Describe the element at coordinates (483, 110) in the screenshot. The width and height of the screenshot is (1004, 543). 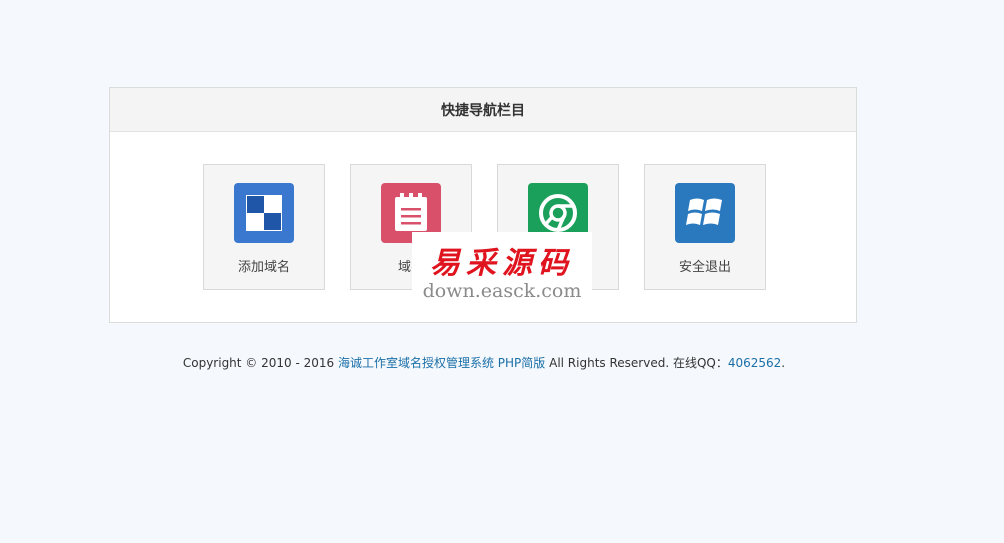
I see `panel-title: 快捷导航栏目` at that location.